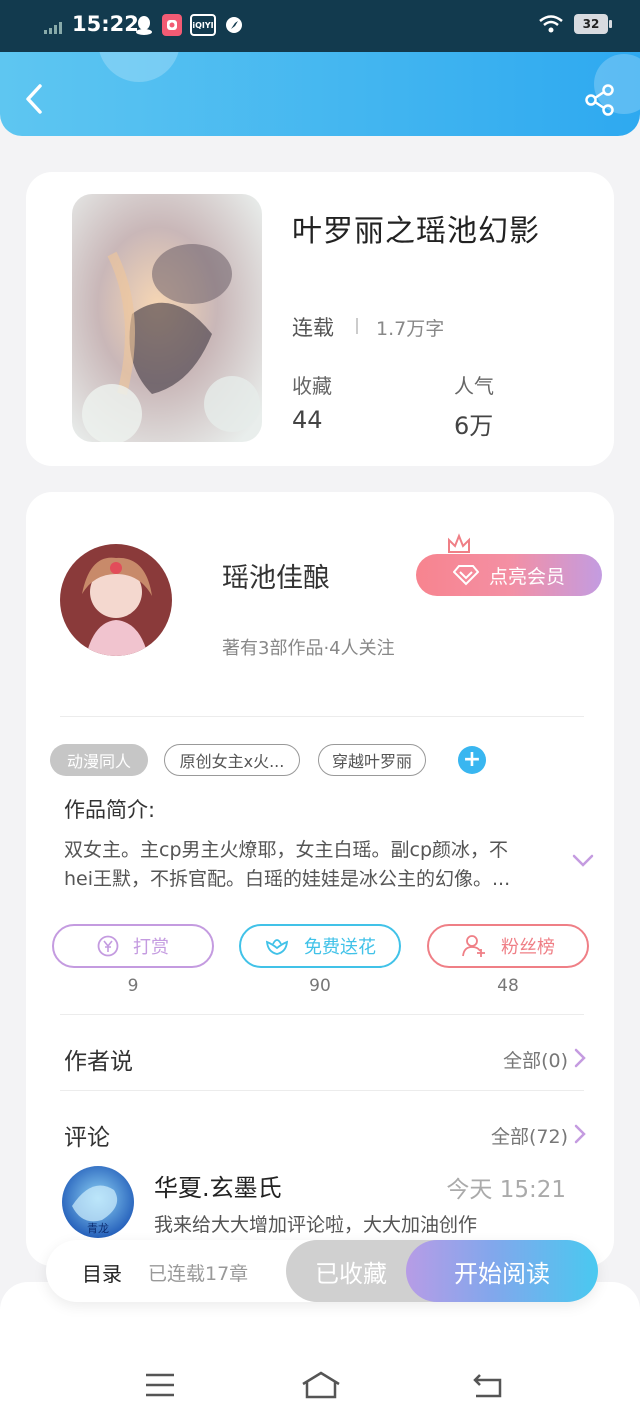 Image resolution: width=640 pixels, height=1422 pixels. I want to click on status-bar: 15:22 iQIYI 32, so click(320, 26).